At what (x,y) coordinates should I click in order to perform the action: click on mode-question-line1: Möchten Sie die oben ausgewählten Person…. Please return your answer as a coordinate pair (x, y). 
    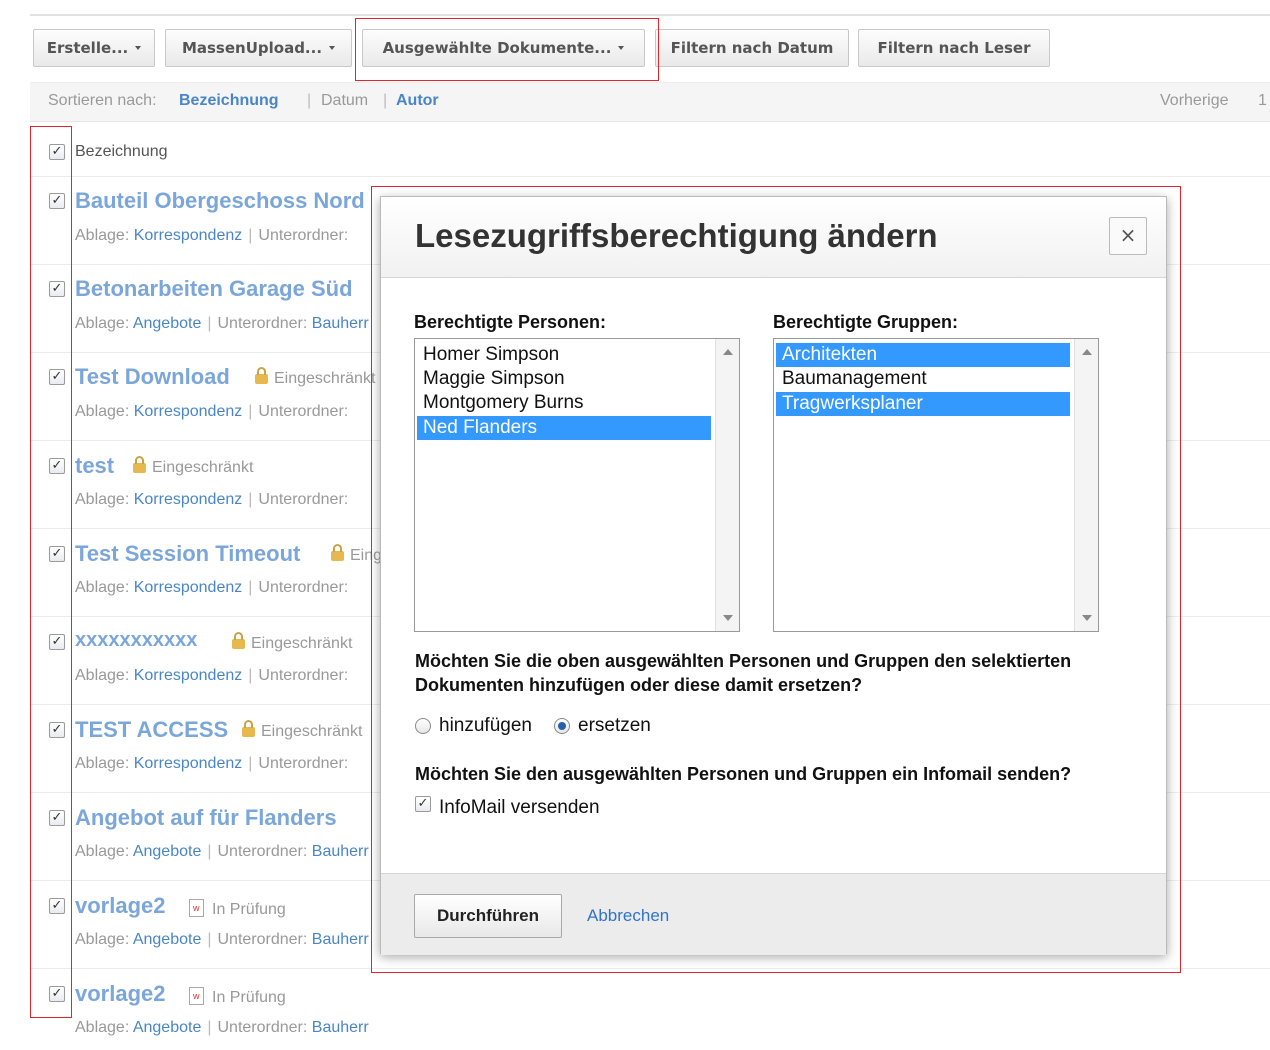
    Looking at the image, I should click on (743, 661).